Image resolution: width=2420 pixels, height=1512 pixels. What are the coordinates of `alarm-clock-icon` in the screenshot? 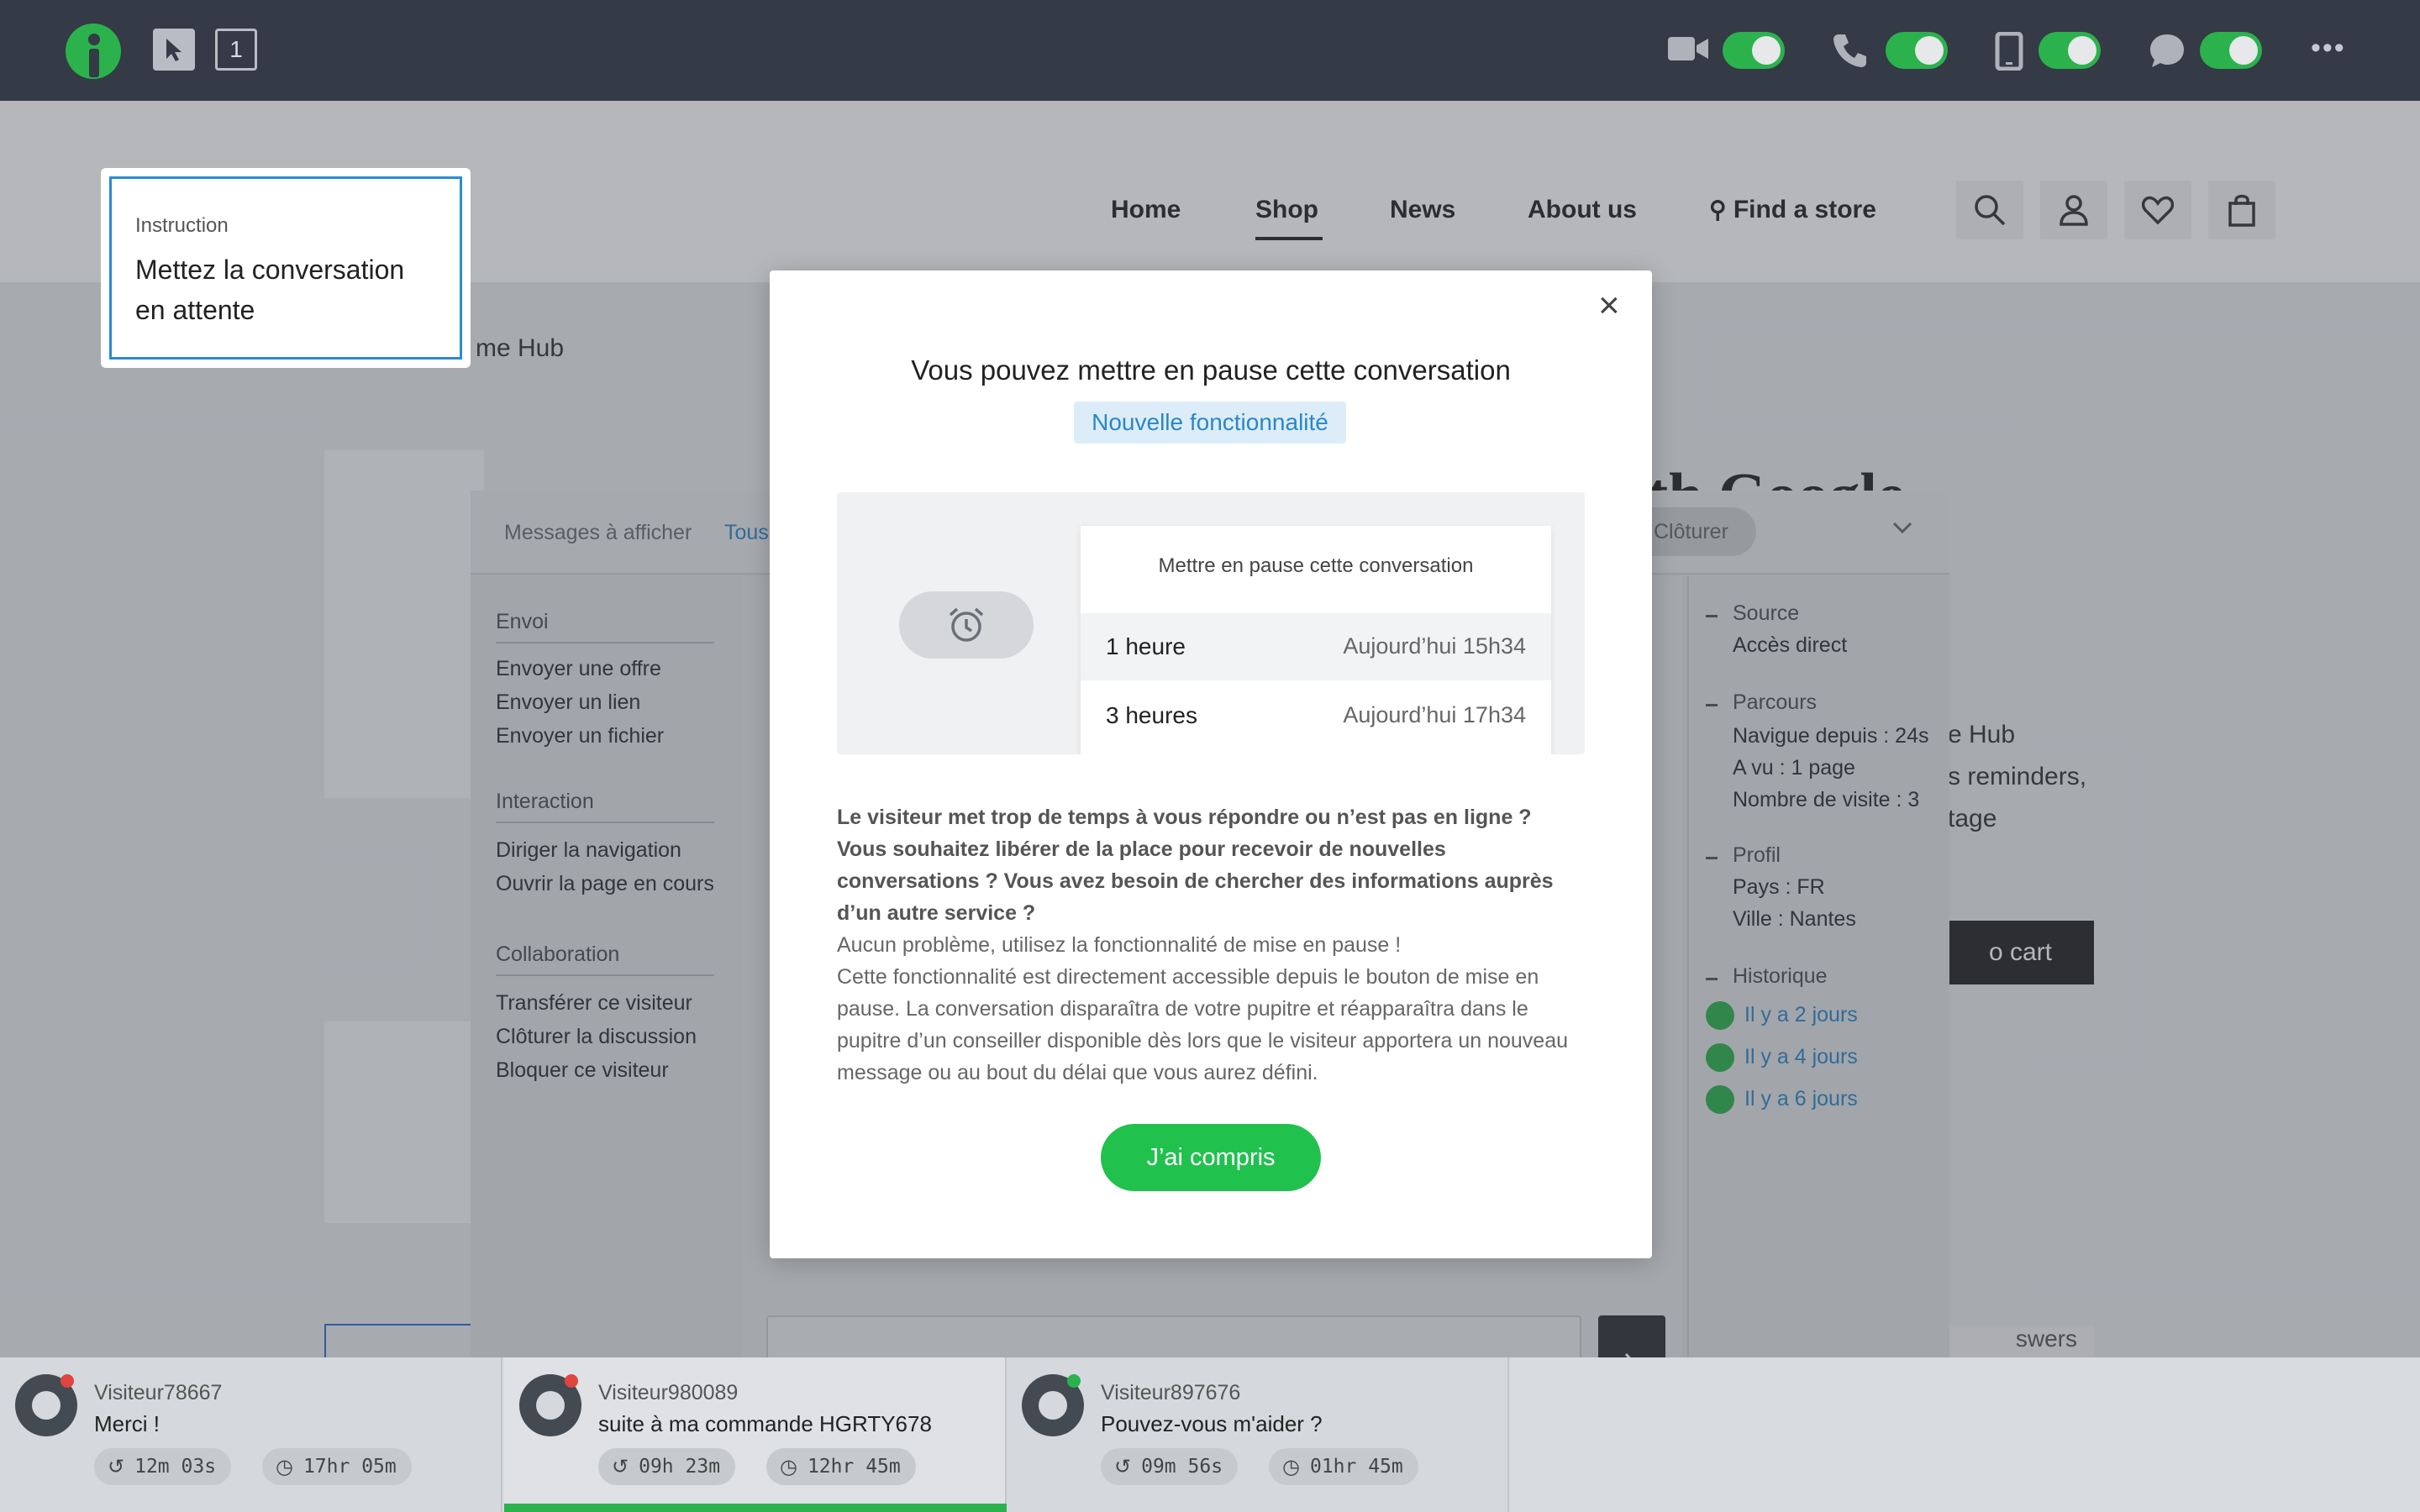 It's located at (966, 624).